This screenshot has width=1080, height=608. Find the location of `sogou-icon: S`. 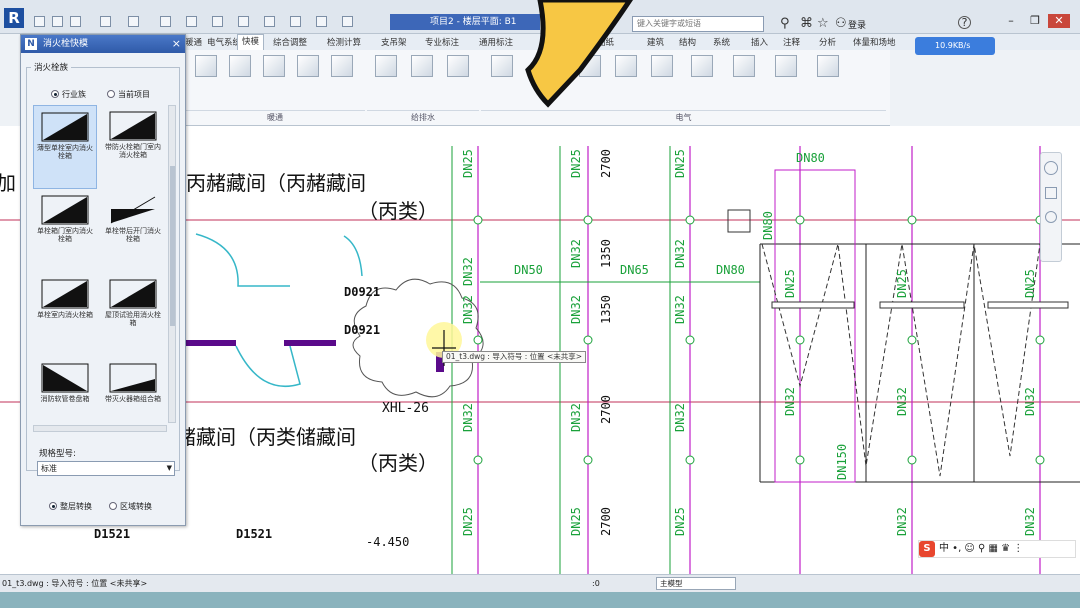

sogou-icon: S is located at coordinates (927, 549).